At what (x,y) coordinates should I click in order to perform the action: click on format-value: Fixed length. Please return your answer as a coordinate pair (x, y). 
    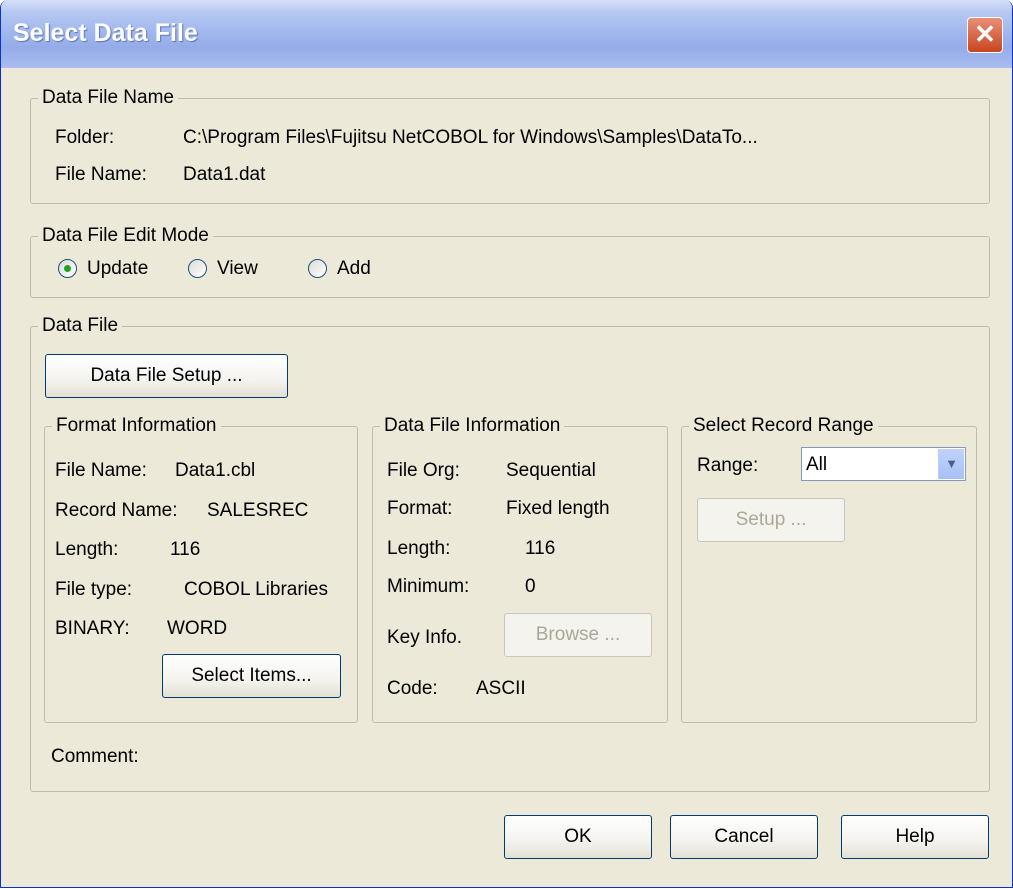
    Looking at the image, I should click on (558, 508).